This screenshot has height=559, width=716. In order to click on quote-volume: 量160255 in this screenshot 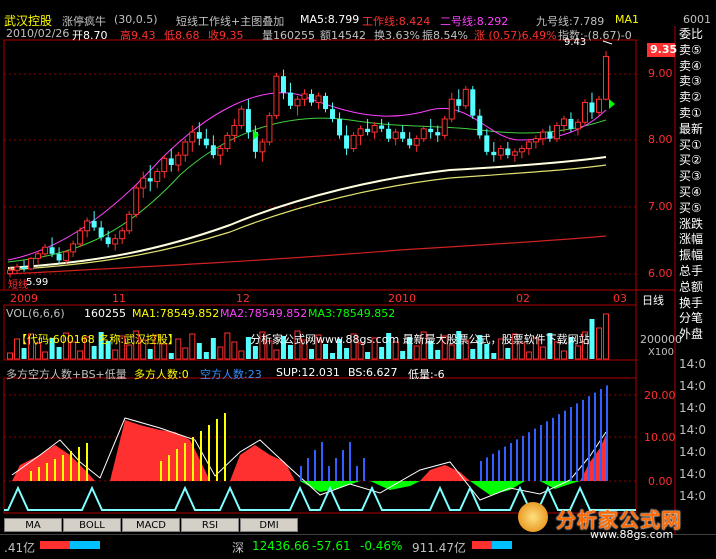, I will do `click(288, 35)`.